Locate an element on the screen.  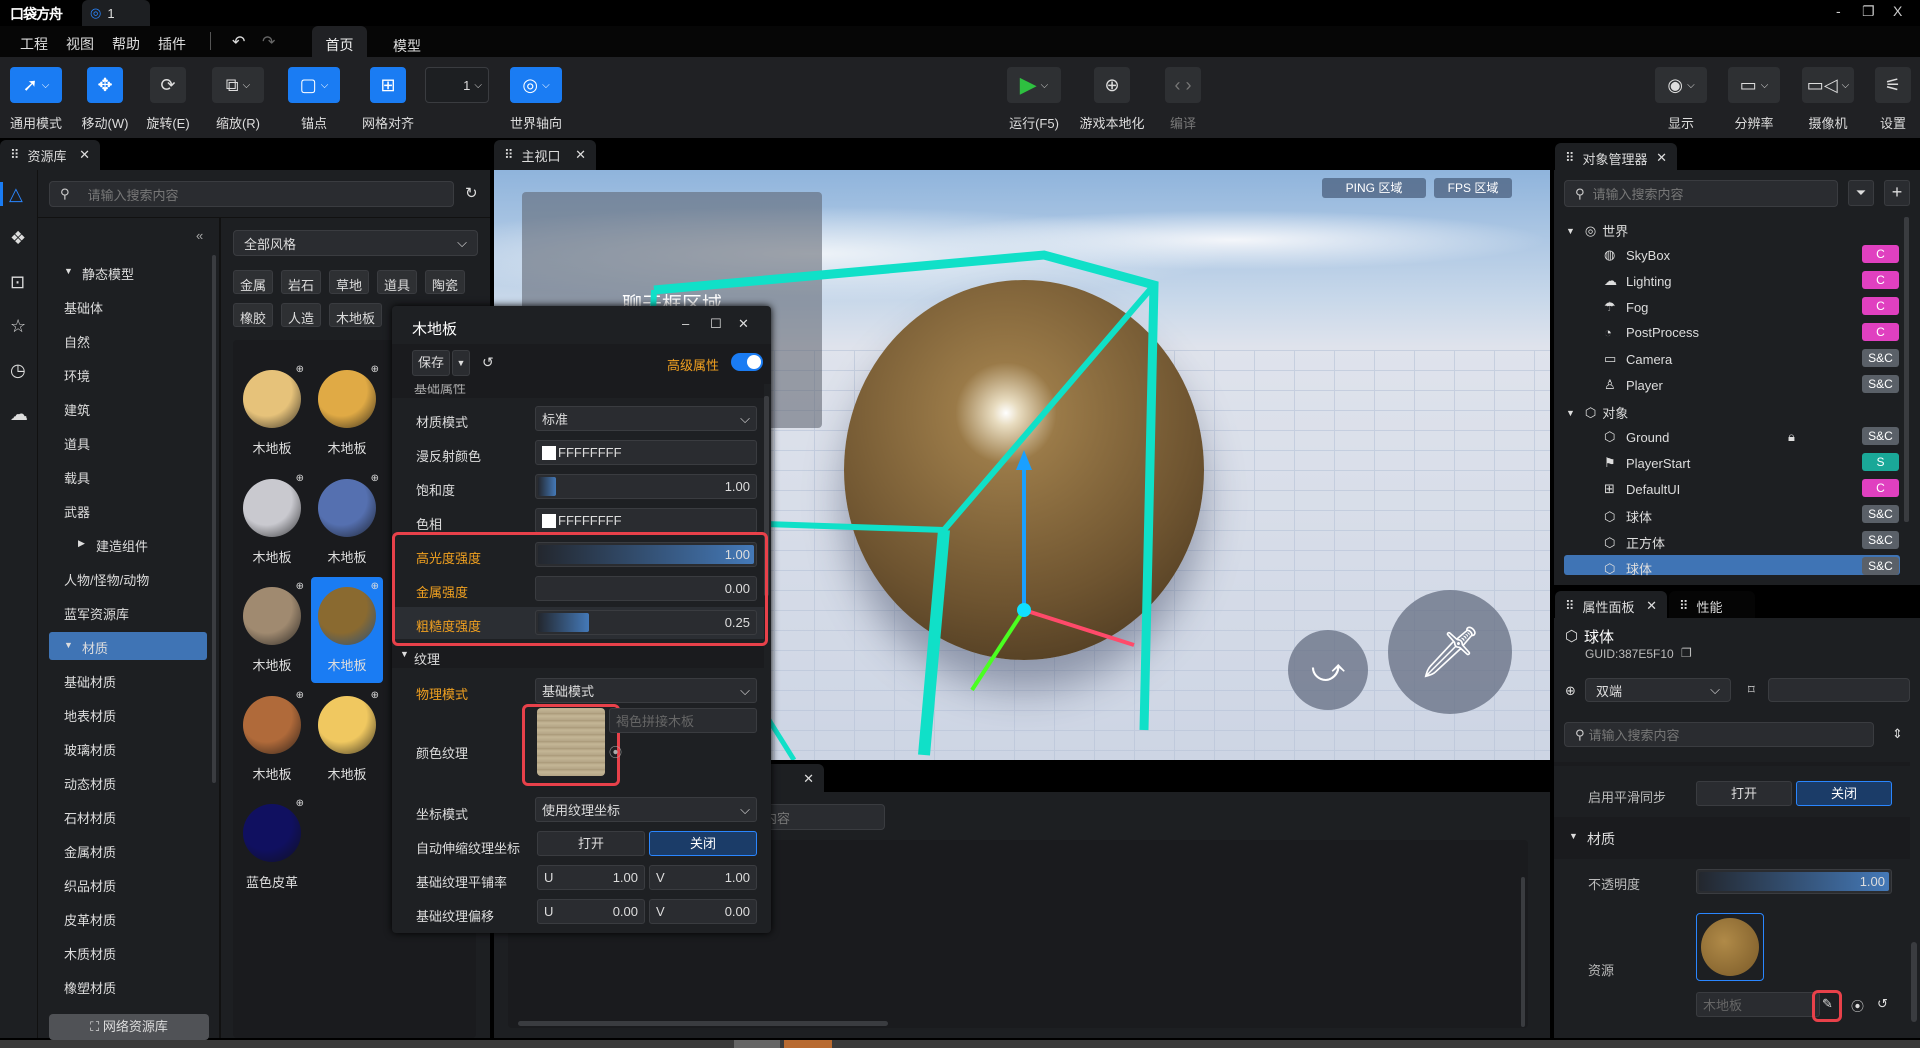
clock-icon: ◷ is located at coordinates (18, 370).